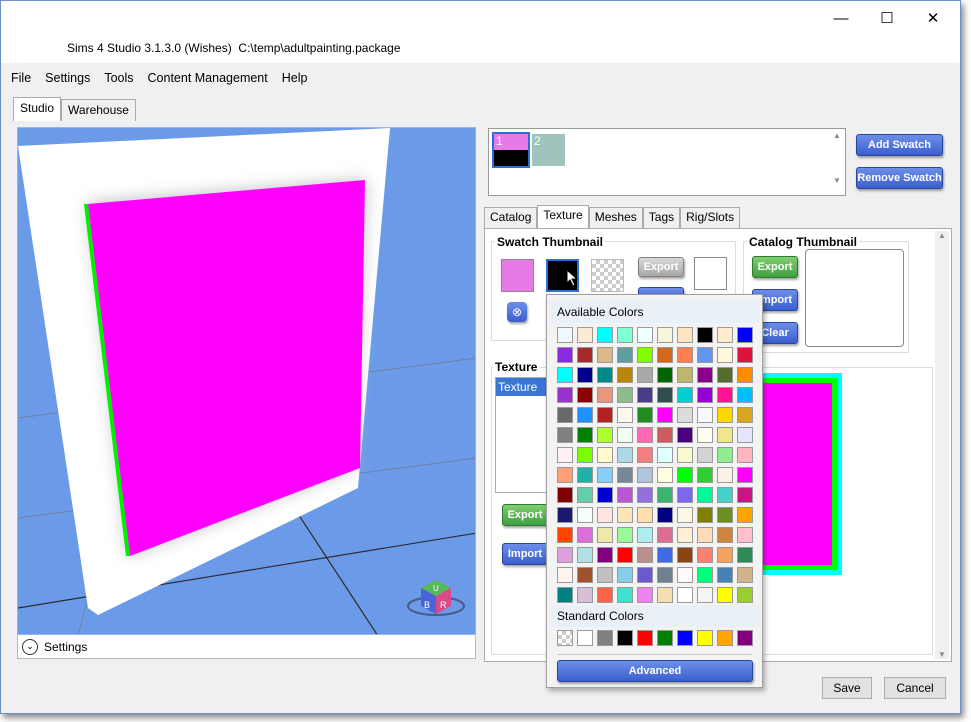 The height and width of the screenshot is (722, 971). Describe the element at coordinates (933, 18) in the screenshot. I see `close-button: ✕` at that location.